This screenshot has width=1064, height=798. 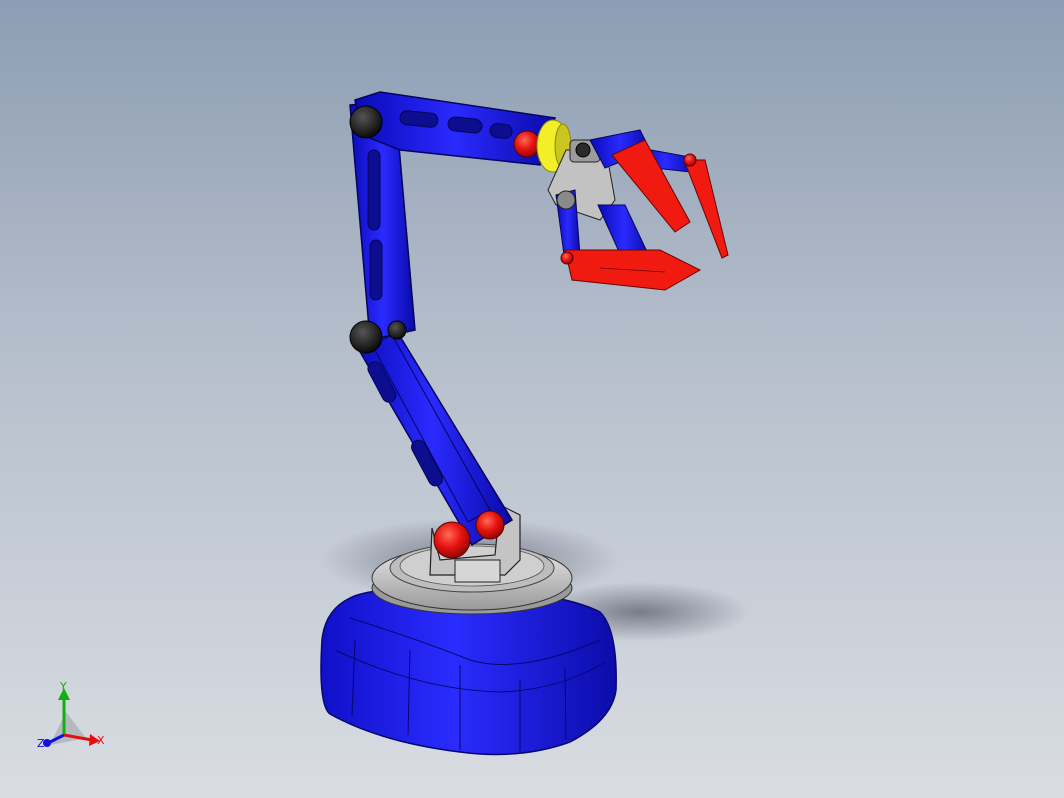 What do you see at coordinates (638, 210) in the screenshot?
I see `gripper-assembly` at bounding box center [638, 210].